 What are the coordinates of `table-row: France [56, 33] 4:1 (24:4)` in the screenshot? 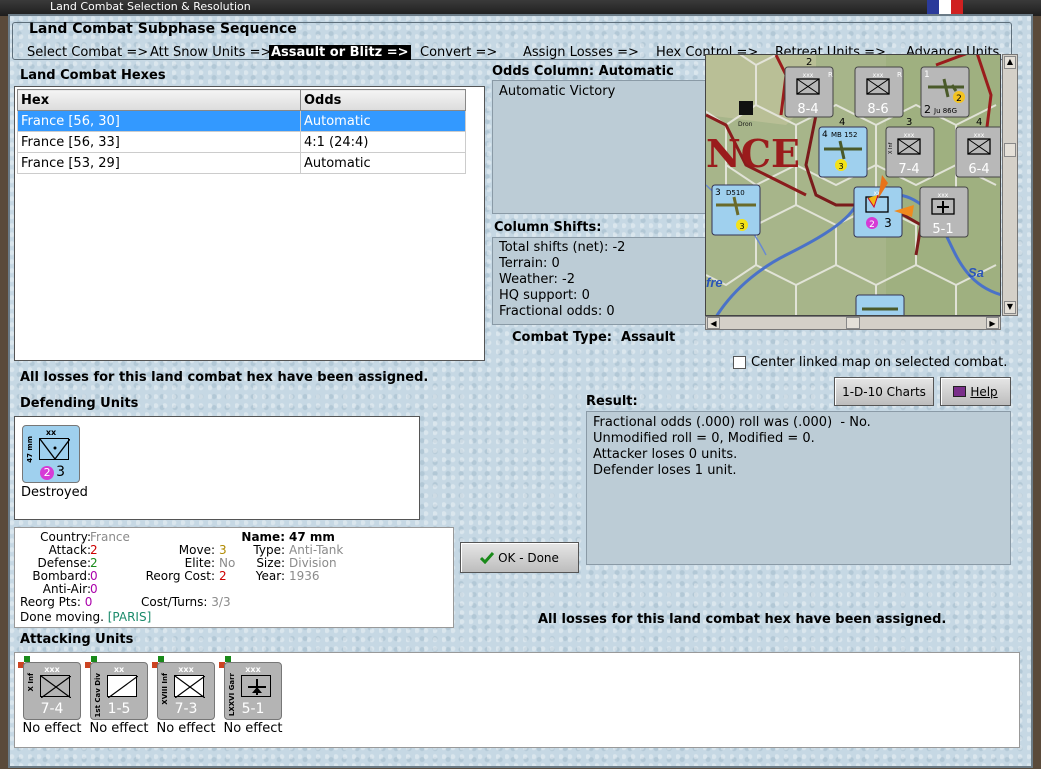 It's located at (241, 142).